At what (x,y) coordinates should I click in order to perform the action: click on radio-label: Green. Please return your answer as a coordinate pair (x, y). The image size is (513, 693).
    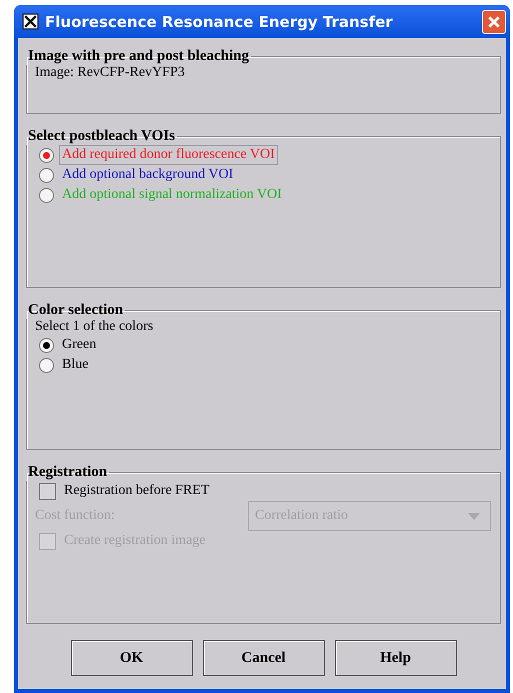
    Looking at the image, I should click on (79, 345).